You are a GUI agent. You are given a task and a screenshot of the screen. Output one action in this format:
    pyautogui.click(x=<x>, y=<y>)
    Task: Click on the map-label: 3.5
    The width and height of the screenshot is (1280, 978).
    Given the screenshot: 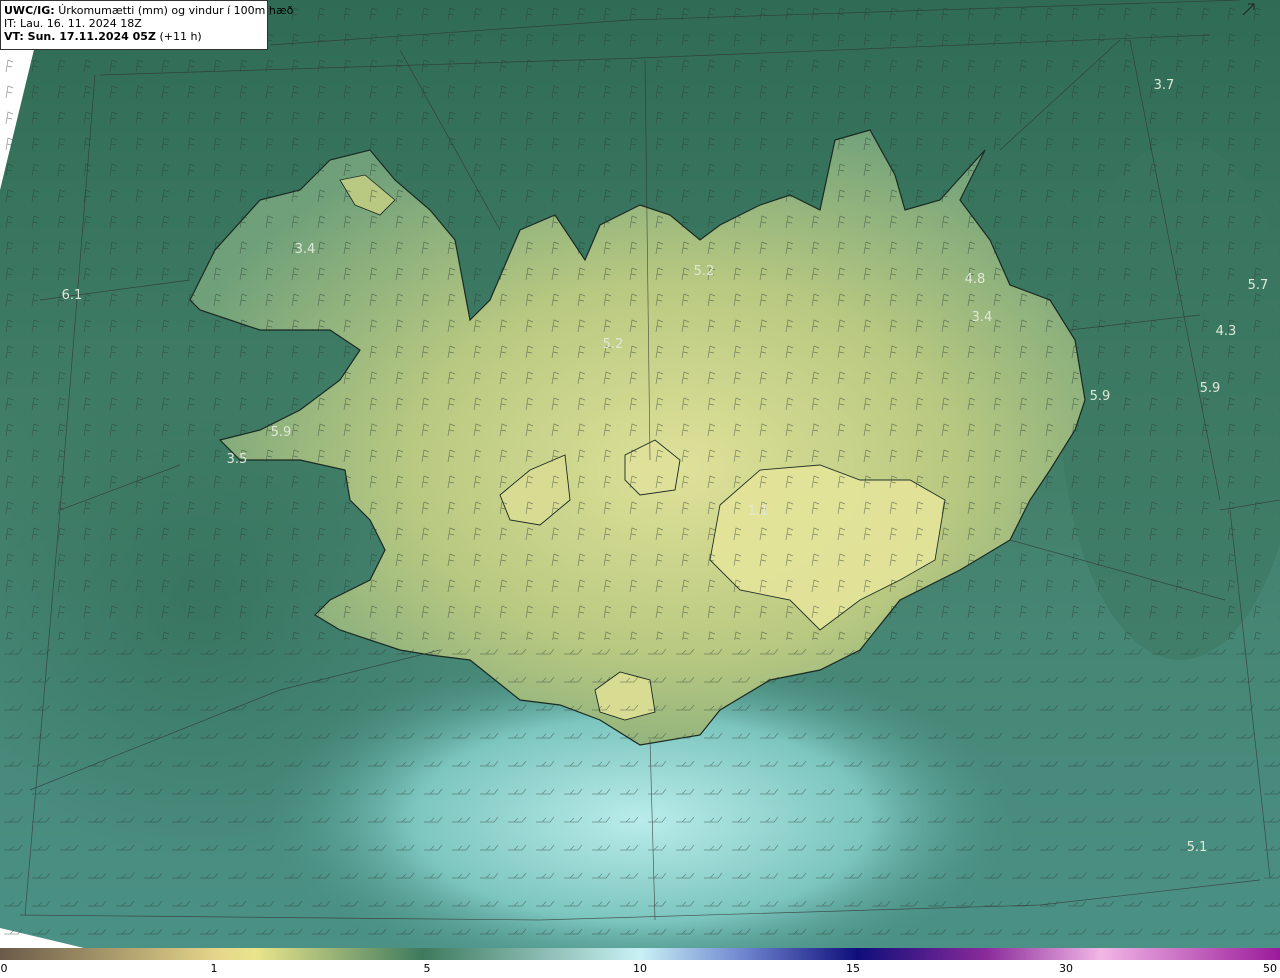 What is the action you would take?
    pyautogui.click(x=237, y=459)
    